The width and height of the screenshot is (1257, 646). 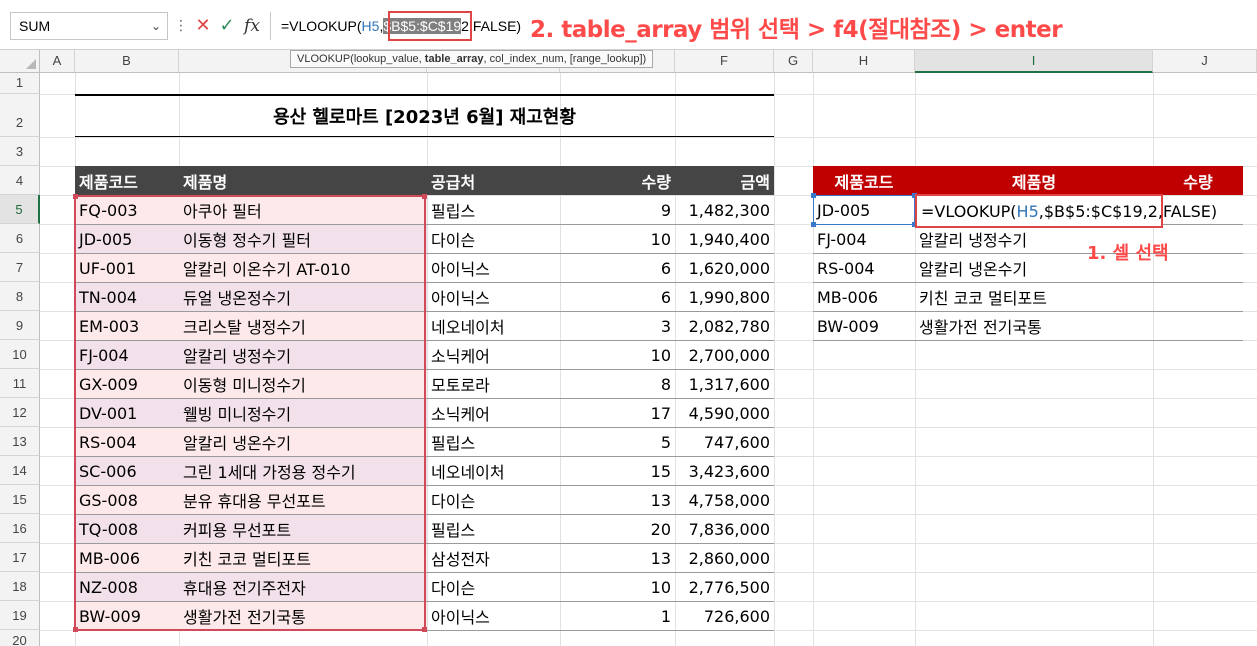 I want to click on header-product-name: 제품명, so click(x=303, y=180).